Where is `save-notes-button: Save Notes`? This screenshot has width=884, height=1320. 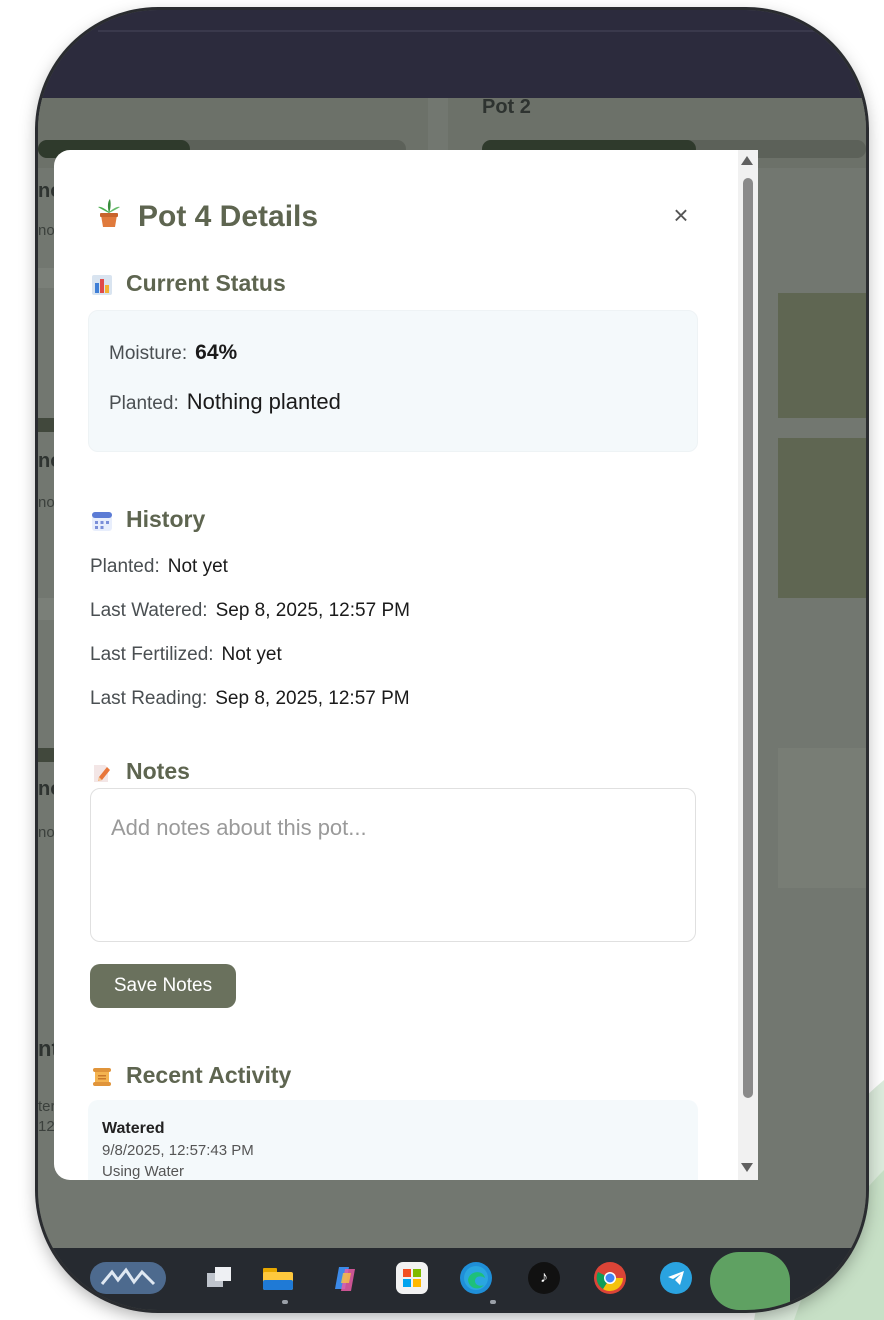
save-notes-button: Save Notes is located at coordinates (163, 986).